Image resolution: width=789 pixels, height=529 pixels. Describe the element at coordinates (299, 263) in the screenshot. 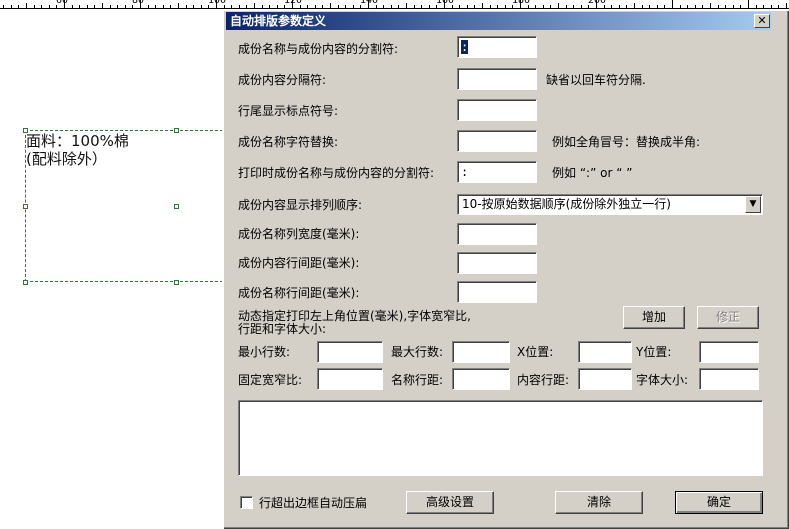

I see `content-line-spacing-label: 成份内容行间距(毫米):` at that location.